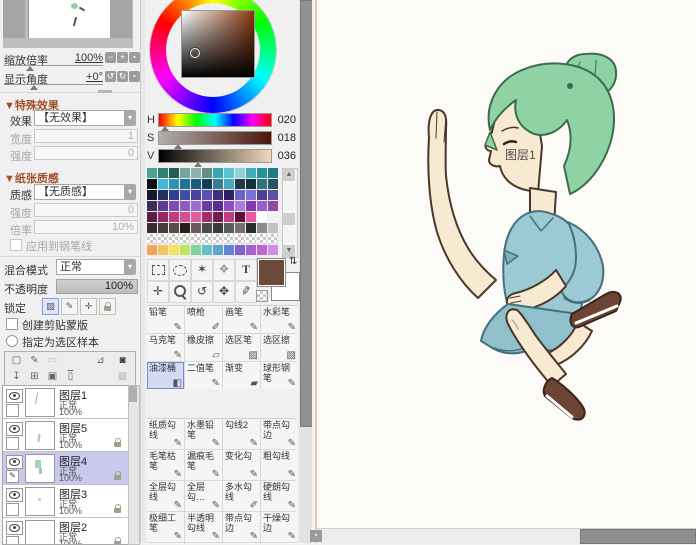  Describe the element at coordinates (246, 292) in the screenshot. I see `eyedropper-tool: ✎` at that location.